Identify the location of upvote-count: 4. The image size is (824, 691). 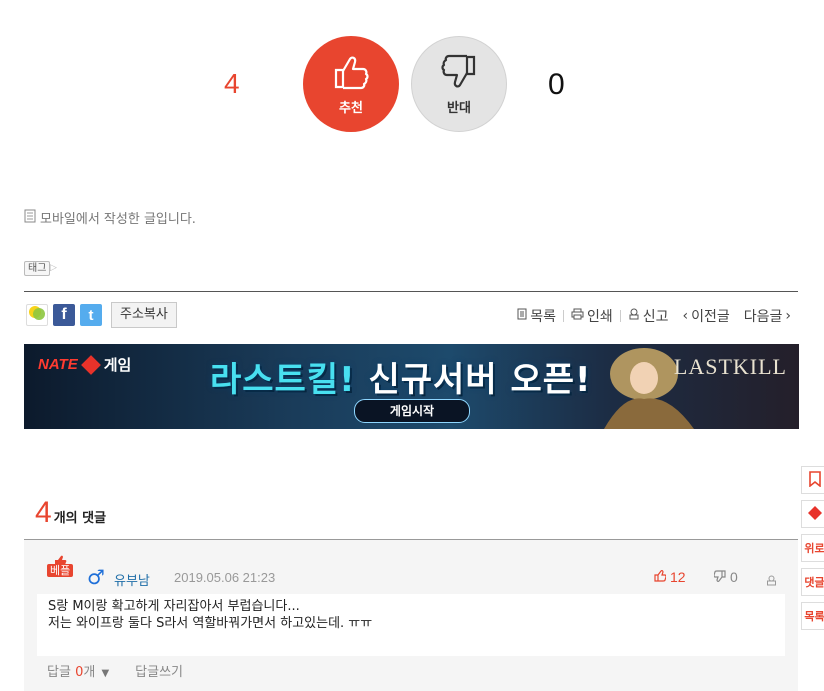
(232, 83).